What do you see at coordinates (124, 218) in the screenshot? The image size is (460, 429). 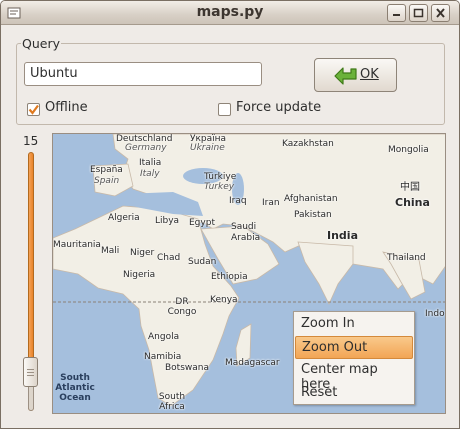 I see `map-label: Algeria` at bounding box center [124, 218].